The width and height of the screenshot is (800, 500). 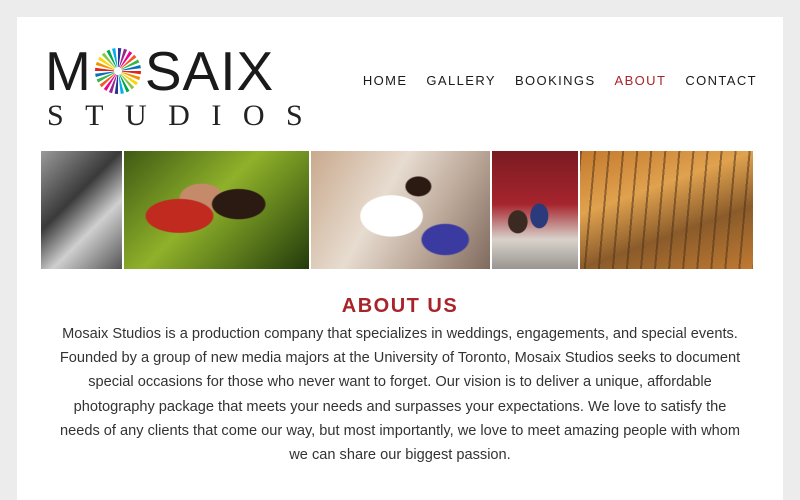 I want to click on nav-about: ABOUT, so click(x=641, y=80).